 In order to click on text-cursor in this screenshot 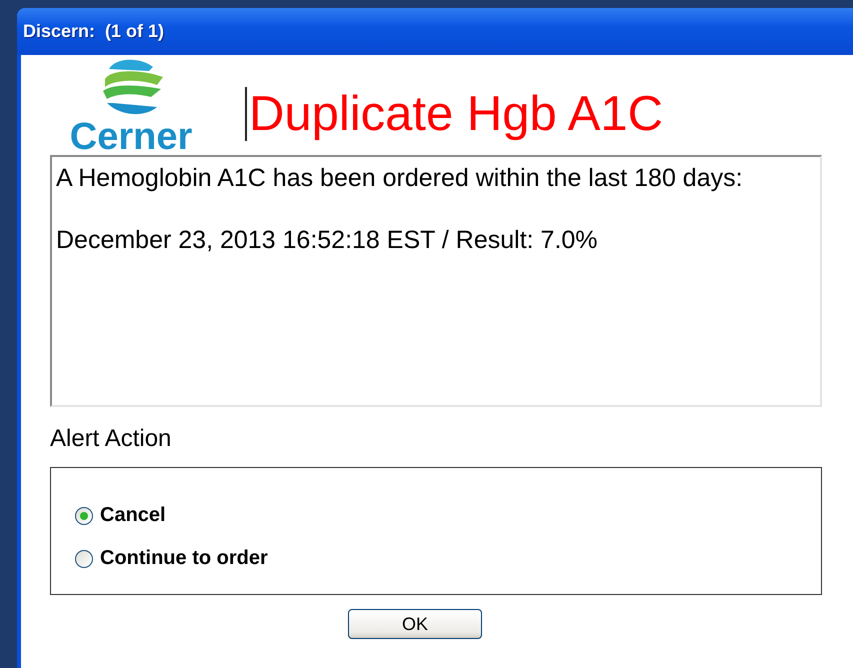, I will do `click(246, 114)`.